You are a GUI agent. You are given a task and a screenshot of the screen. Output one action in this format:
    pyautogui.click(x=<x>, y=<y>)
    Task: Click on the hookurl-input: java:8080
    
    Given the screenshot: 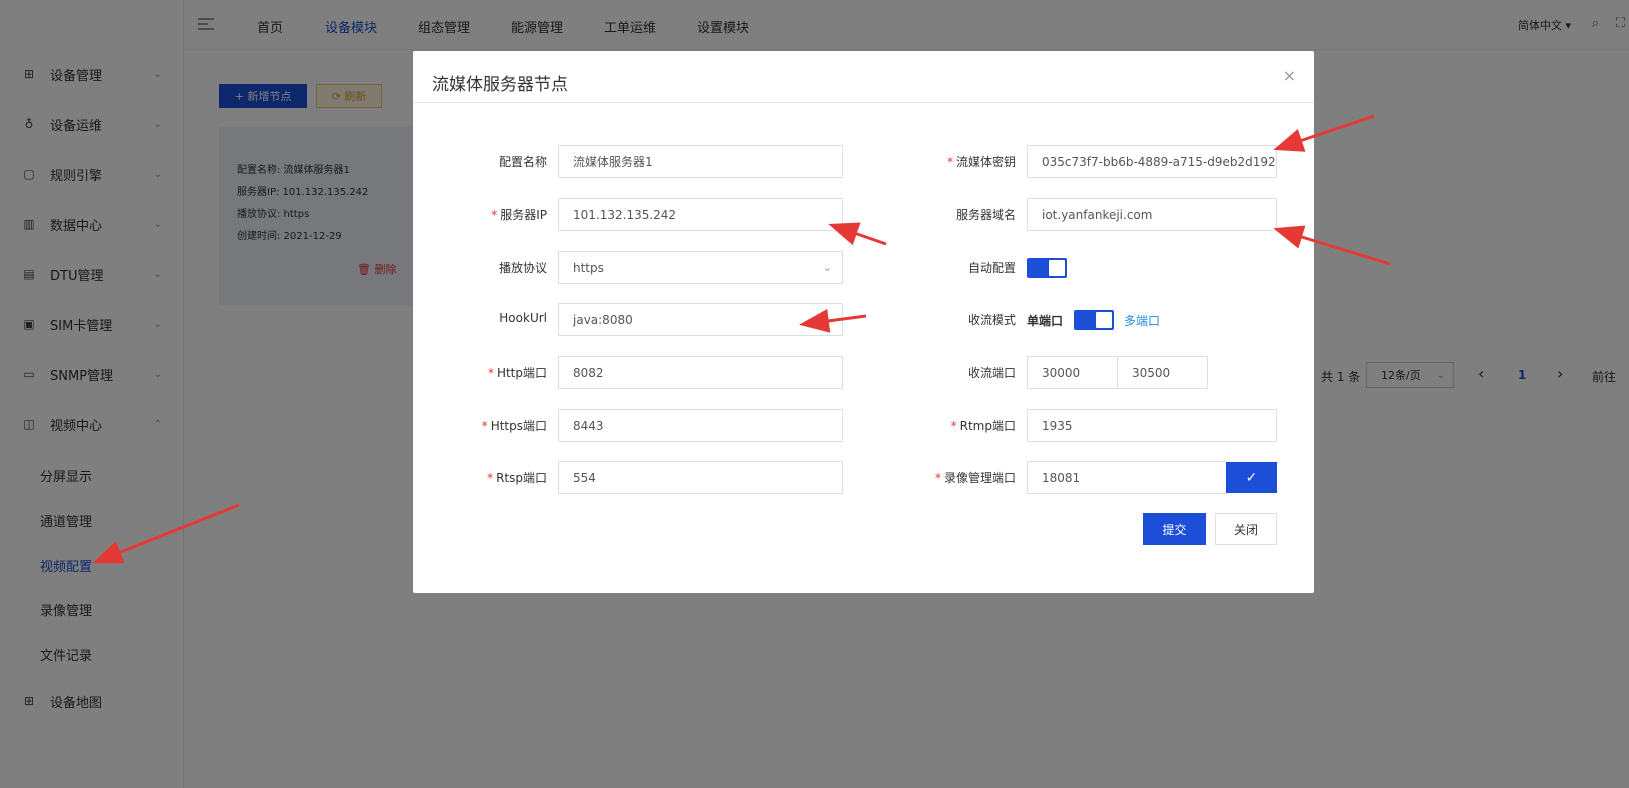 What is the action you would take?
    pyautogui.click(x=700, y=319)
    